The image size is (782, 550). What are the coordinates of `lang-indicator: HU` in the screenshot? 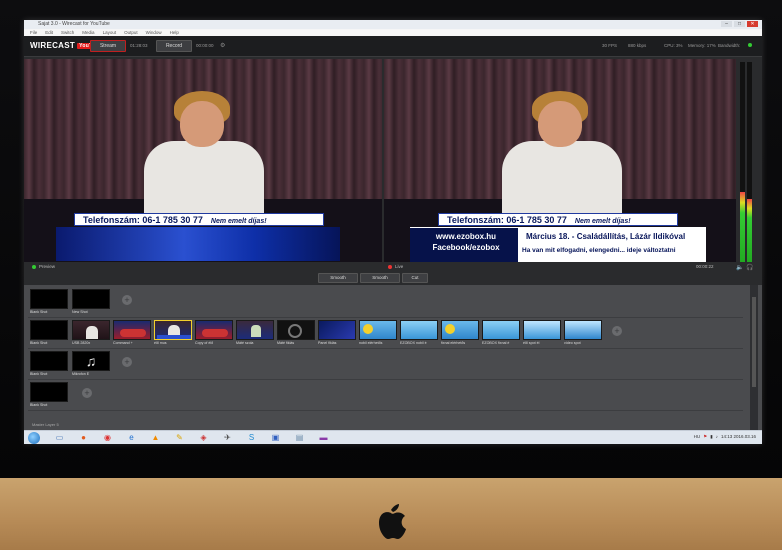 It's located at (697, 437).